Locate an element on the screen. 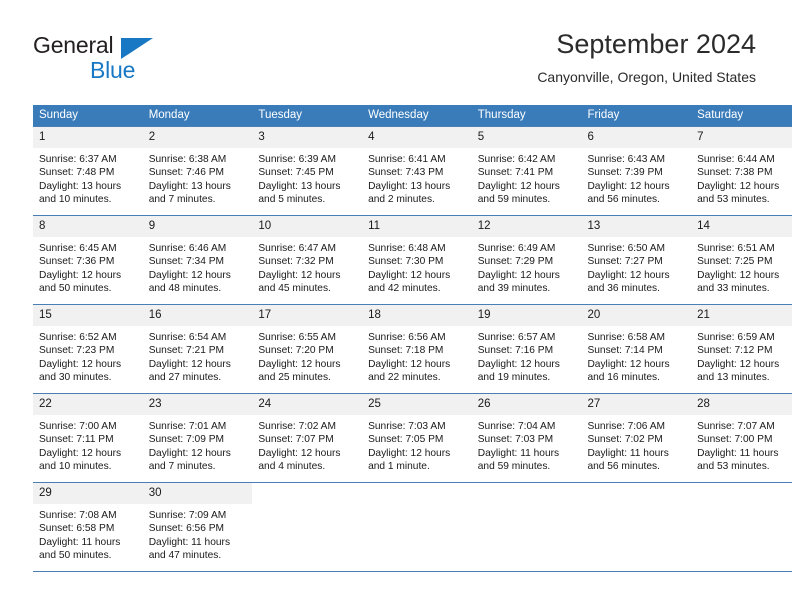  day-number: 9 is located at coordinates (197, 226).